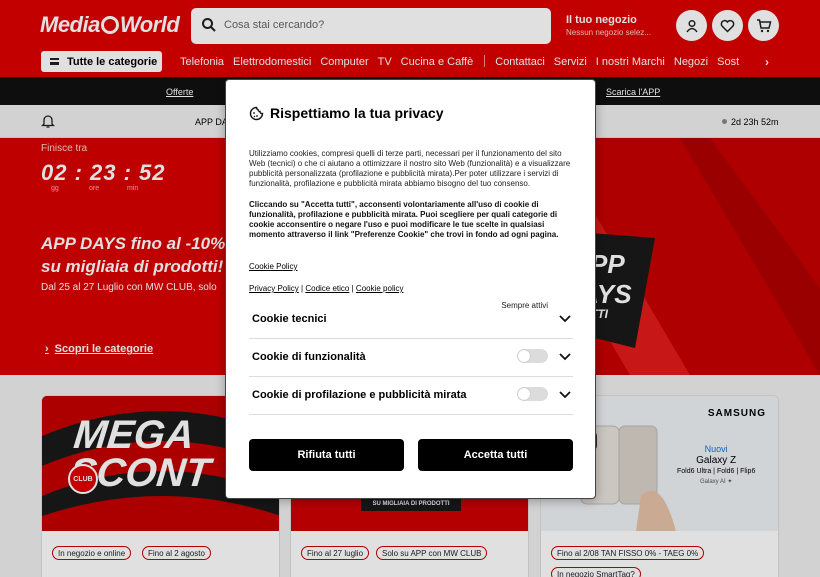  What do you see at coordinates (309, 357) in the screenshot?
I see `cookie-row-label: Cookie di funzionalità` at bounding box center [309, 357].